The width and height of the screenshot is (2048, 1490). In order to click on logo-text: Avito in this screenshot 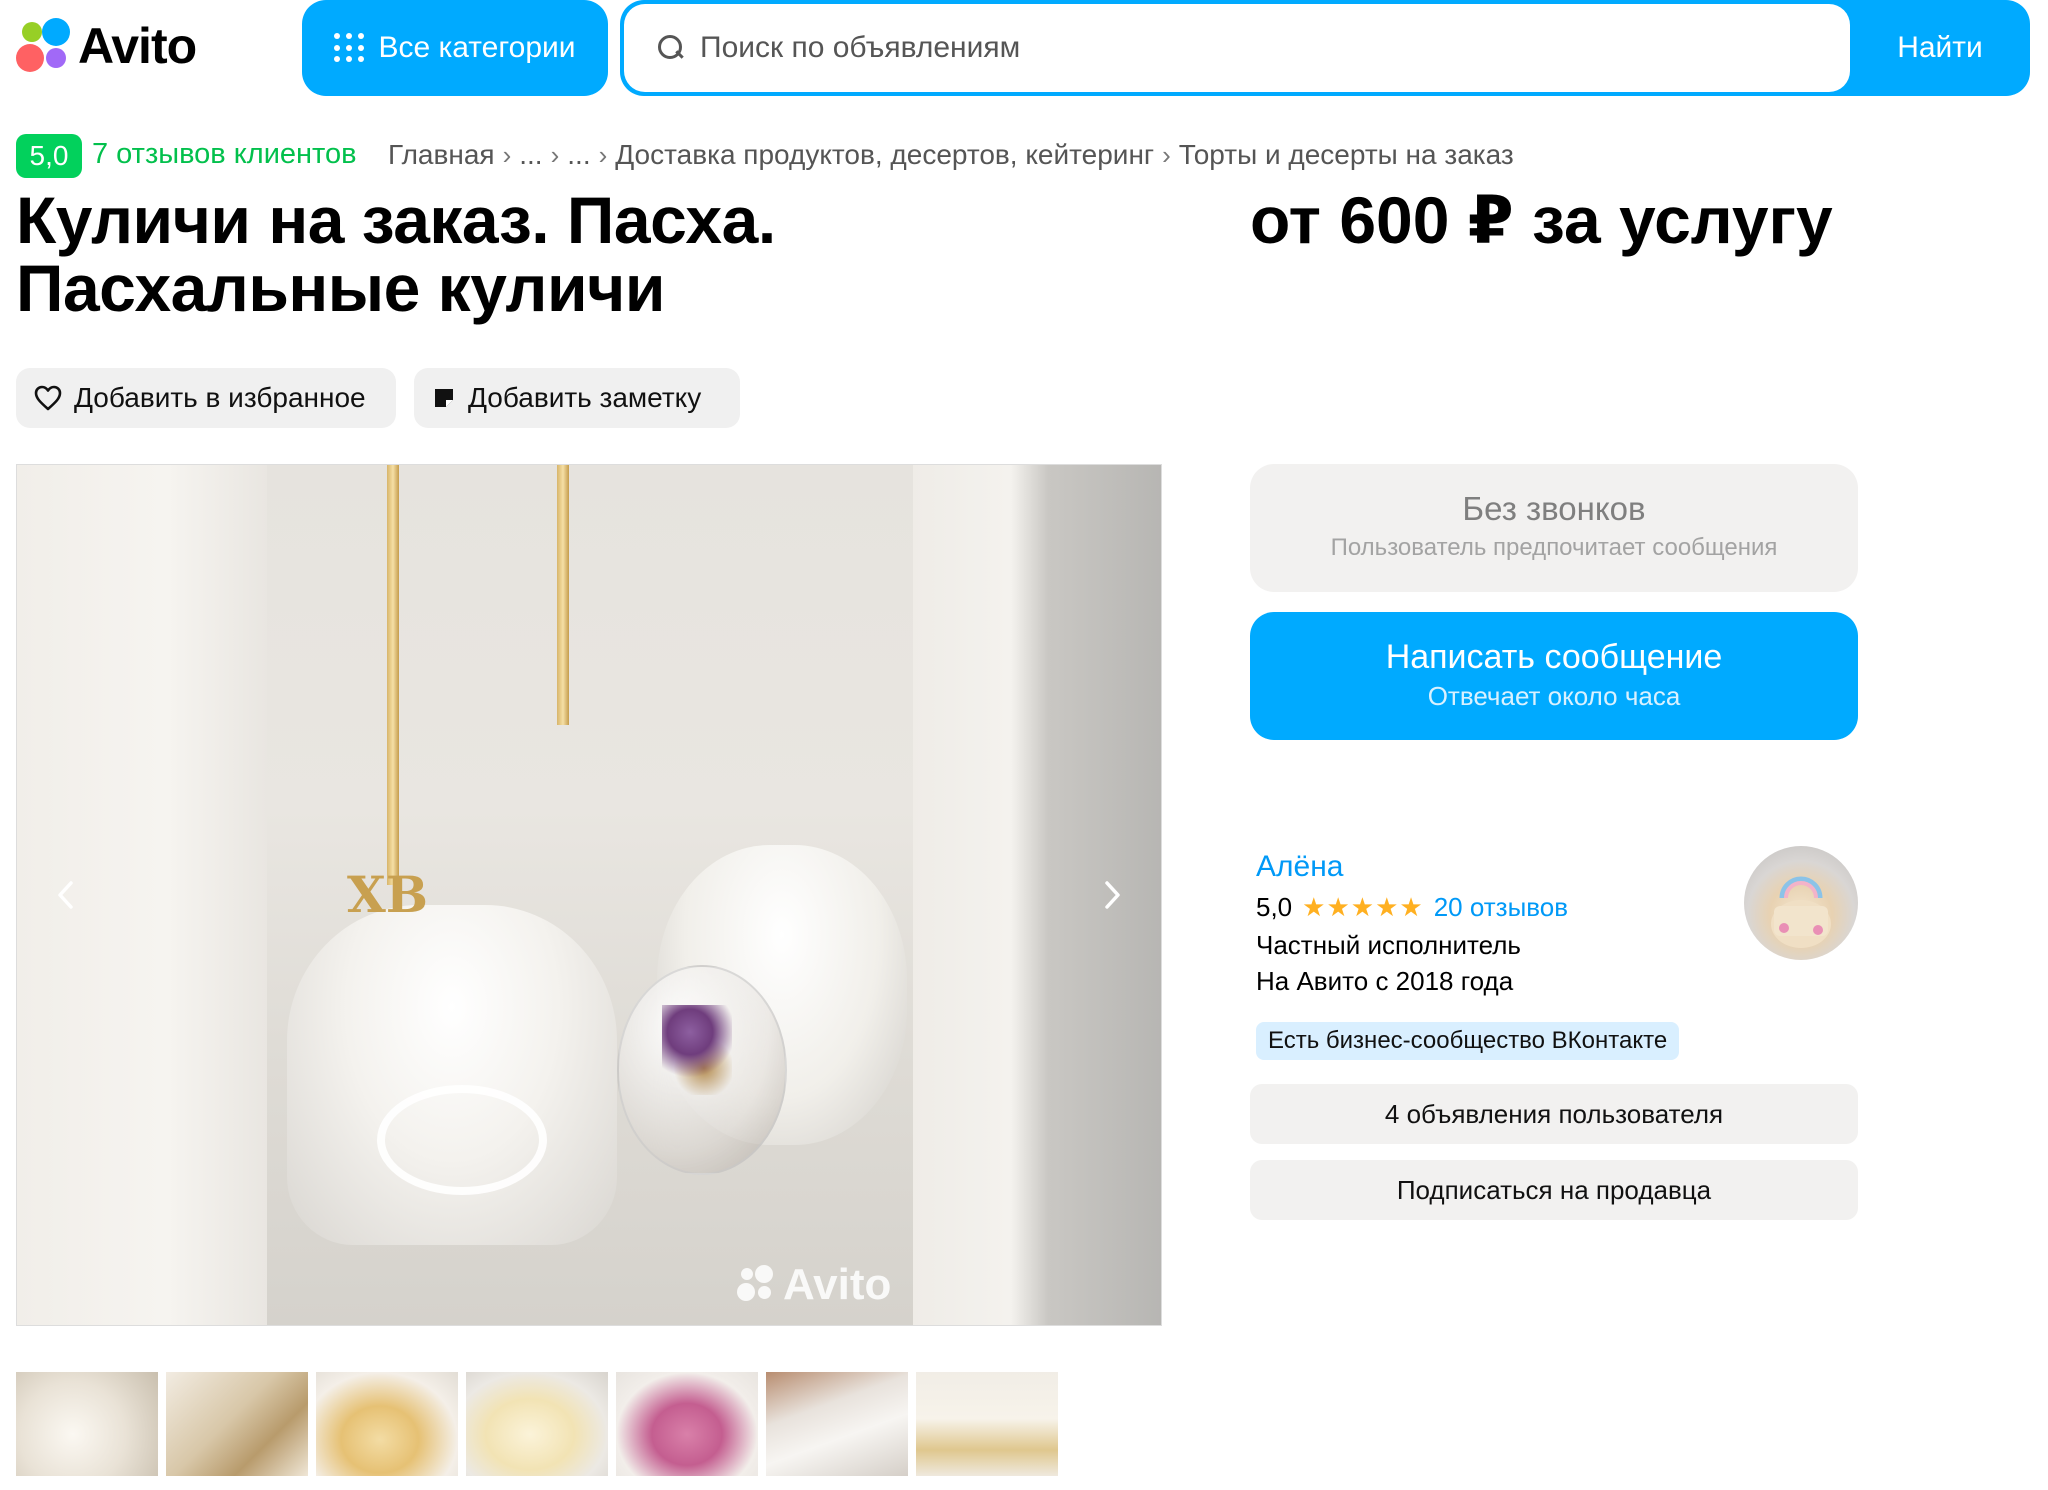, I will do `click(137, 46)`.